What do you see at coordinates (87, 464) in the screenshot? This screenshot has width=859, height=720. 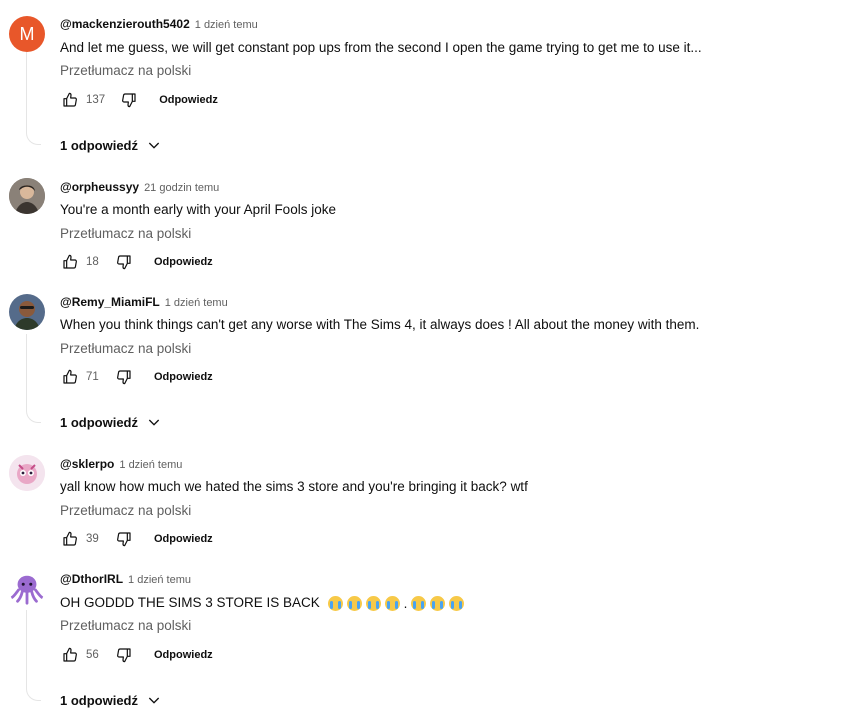 I see `comment-author: @sklerpo` at bounding box center [87, 464].